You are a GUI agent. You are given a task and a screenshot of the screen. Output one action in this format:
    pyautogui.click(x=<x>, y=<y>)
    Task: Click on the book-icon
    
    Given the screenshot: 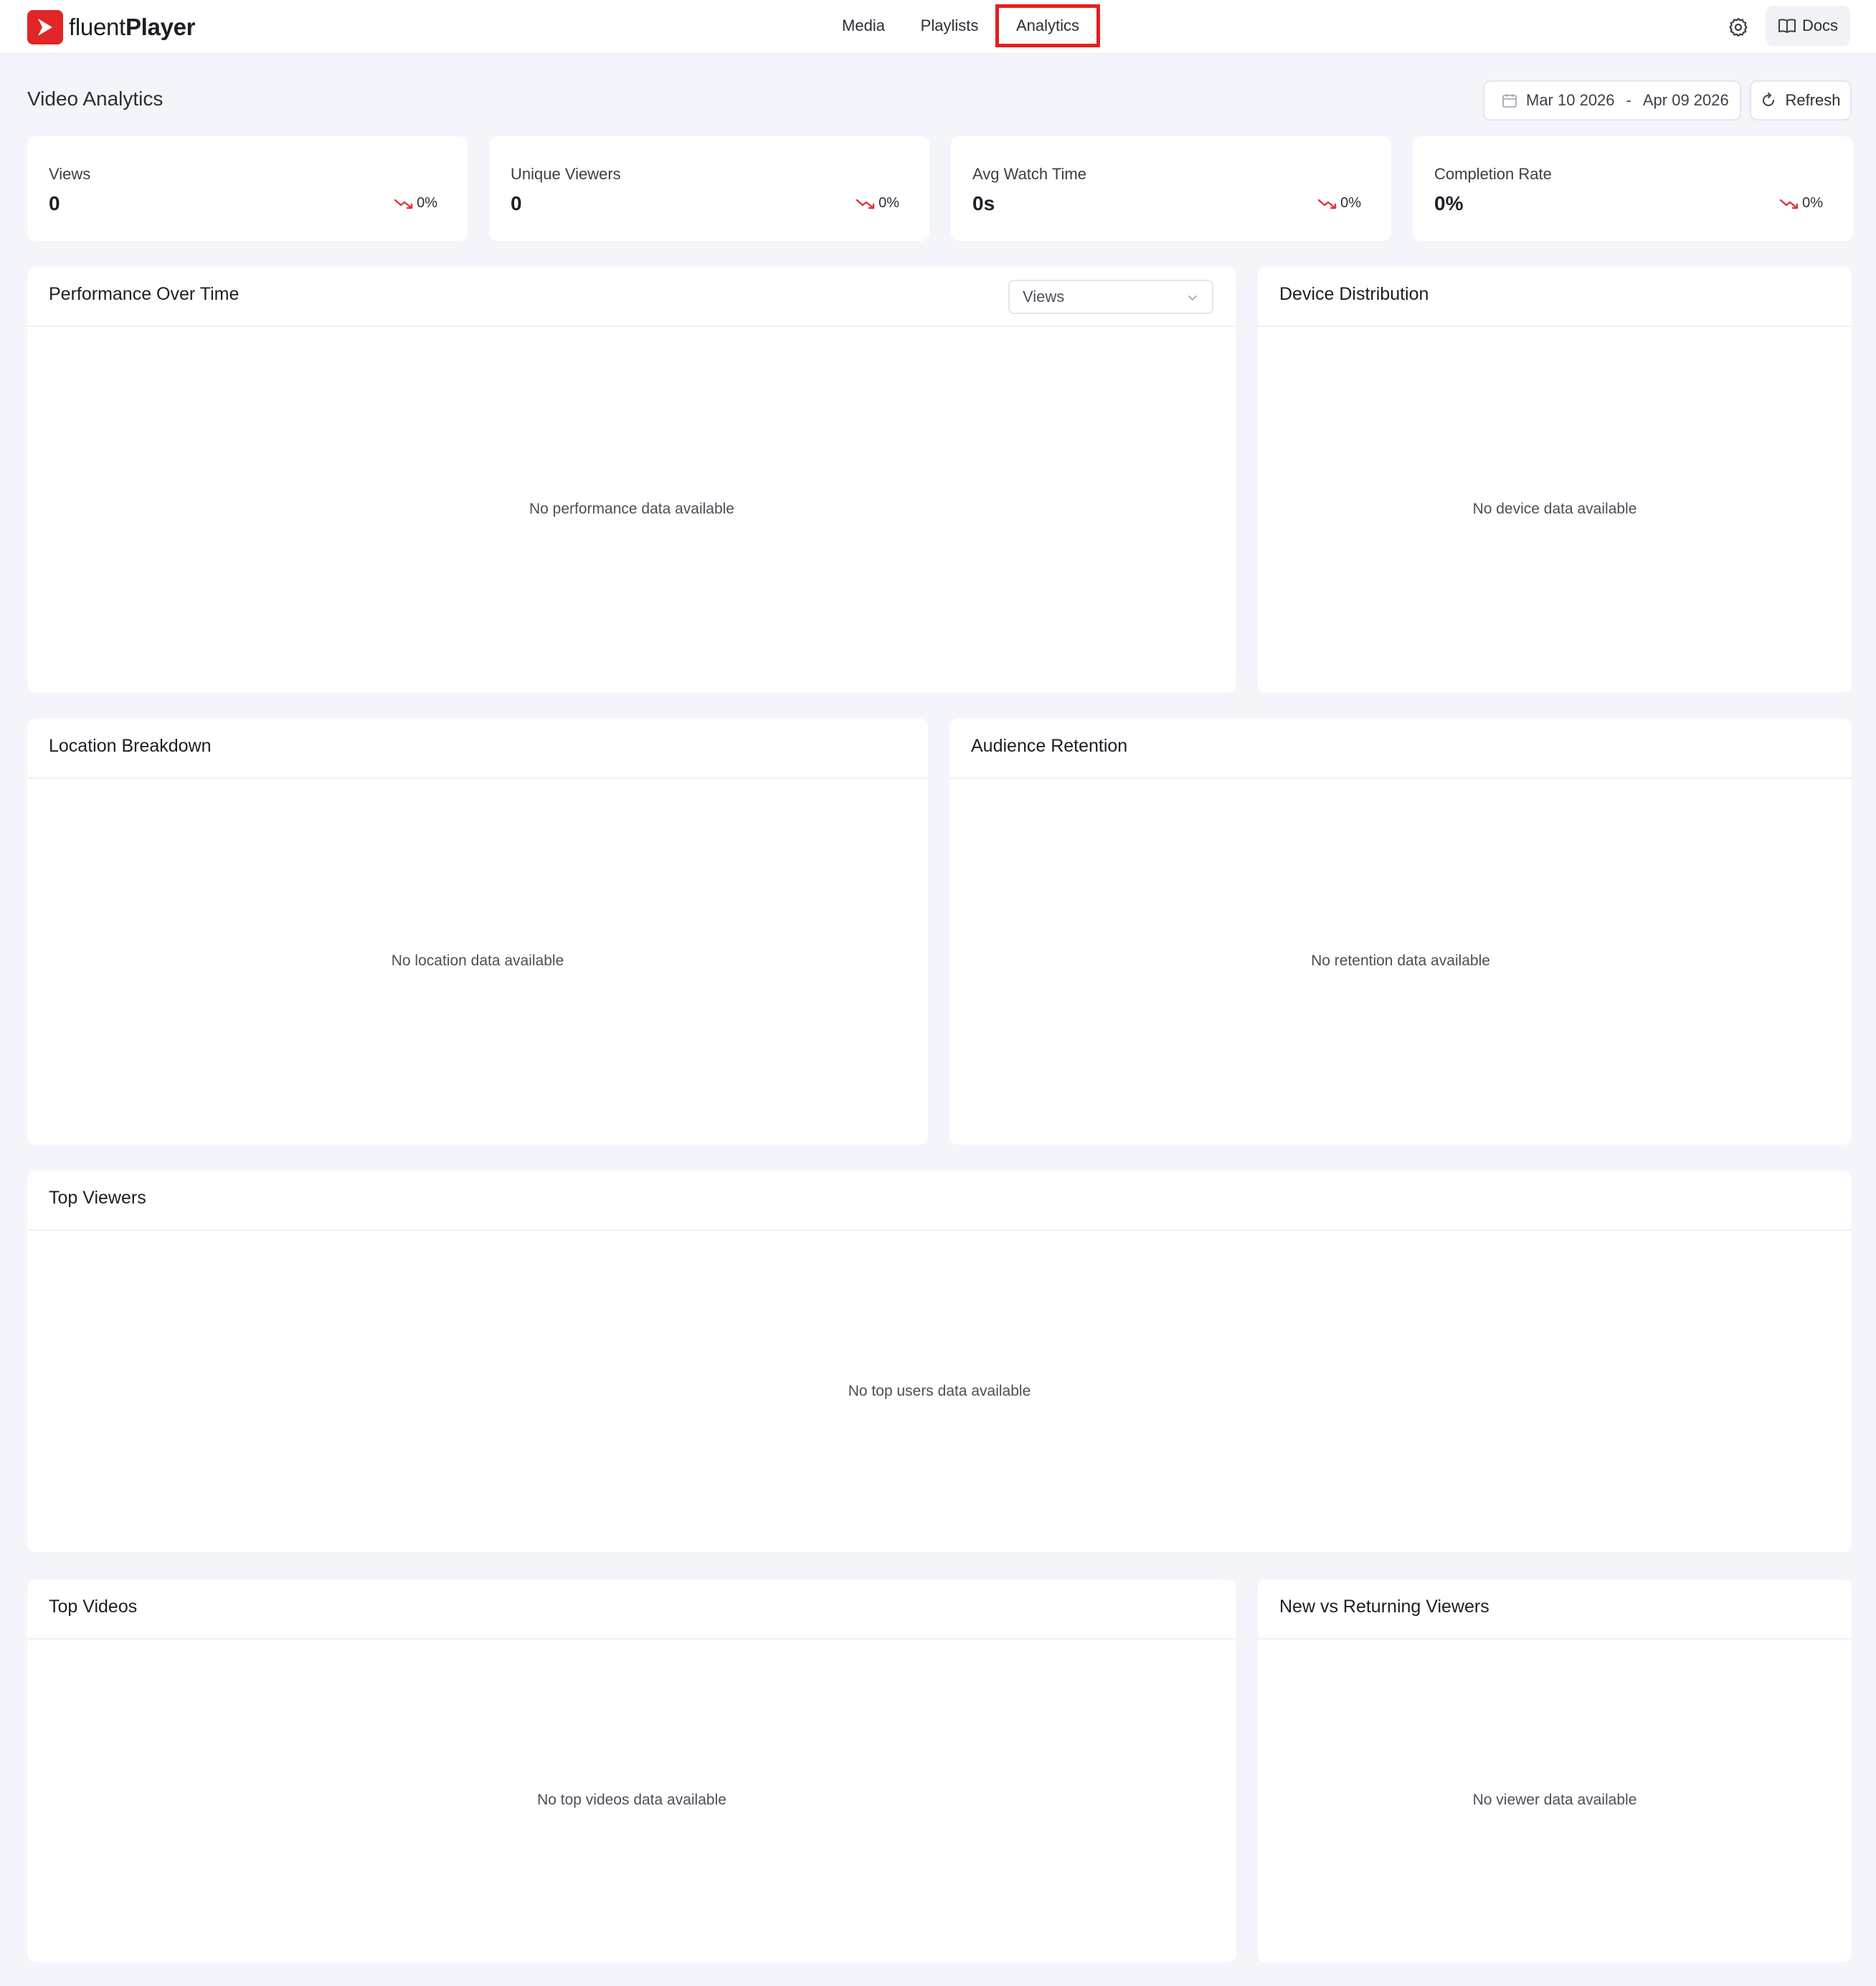 What is the action you would take?
    pyautogui.click(x=1787, y=26)
    